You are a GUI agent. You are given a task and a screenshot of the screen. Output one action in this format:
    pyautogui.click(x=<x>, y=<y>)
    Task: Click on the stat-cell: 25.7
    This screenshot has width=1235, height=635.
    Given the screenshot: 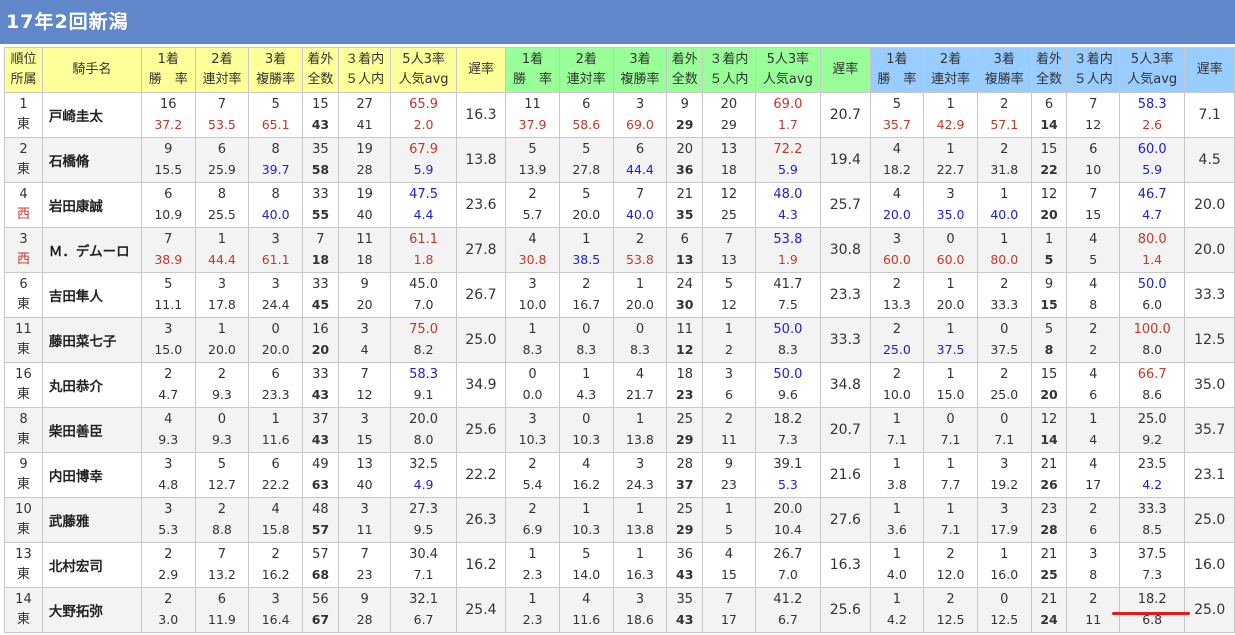 What is the action you would take?
    pyautogui.click(x=845, y=205)
    